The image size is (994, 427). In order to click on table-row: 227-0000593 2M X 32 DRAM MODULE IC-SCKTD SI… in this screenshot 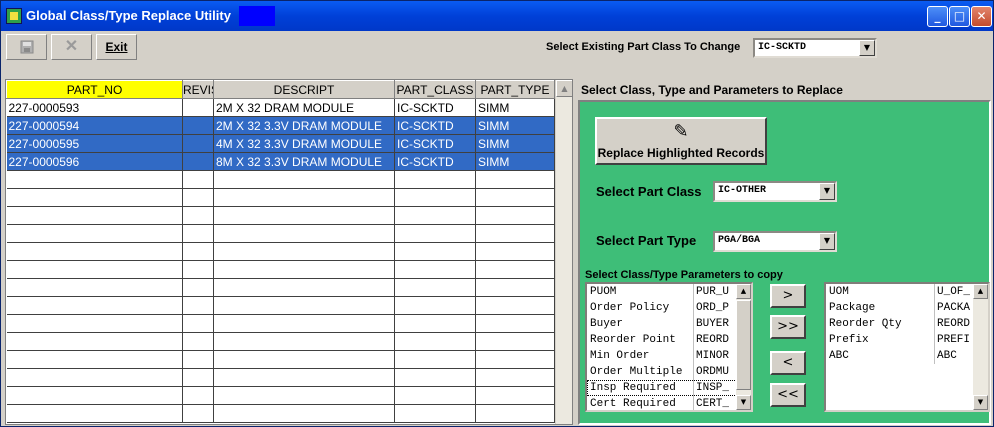, I will do `click(280, 107)`.